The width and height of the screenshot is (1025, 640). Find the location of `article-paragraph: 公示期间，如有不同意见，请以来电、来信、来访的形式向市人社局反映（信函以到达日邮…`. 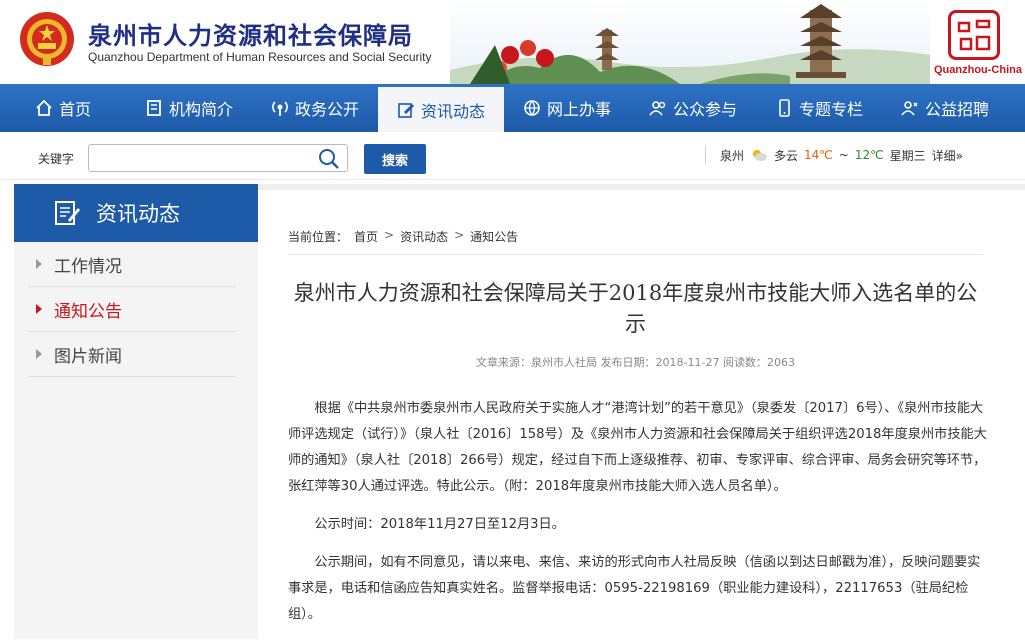

article-paragraph: 公示期间，如有不同意见，请以来电、来信、来访的形式向市人社局反映（信函以到达日邮… is located at coordinates (634, 588).